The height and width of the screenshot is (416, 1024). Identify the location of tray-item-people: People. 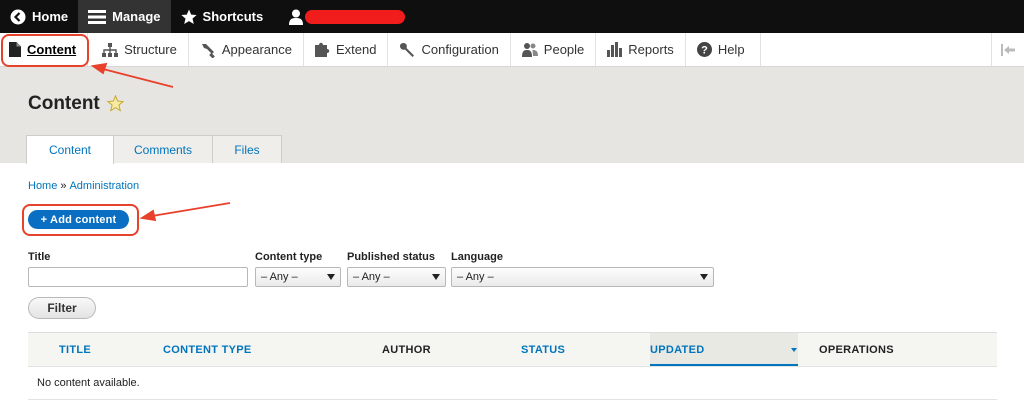
(554, 49).